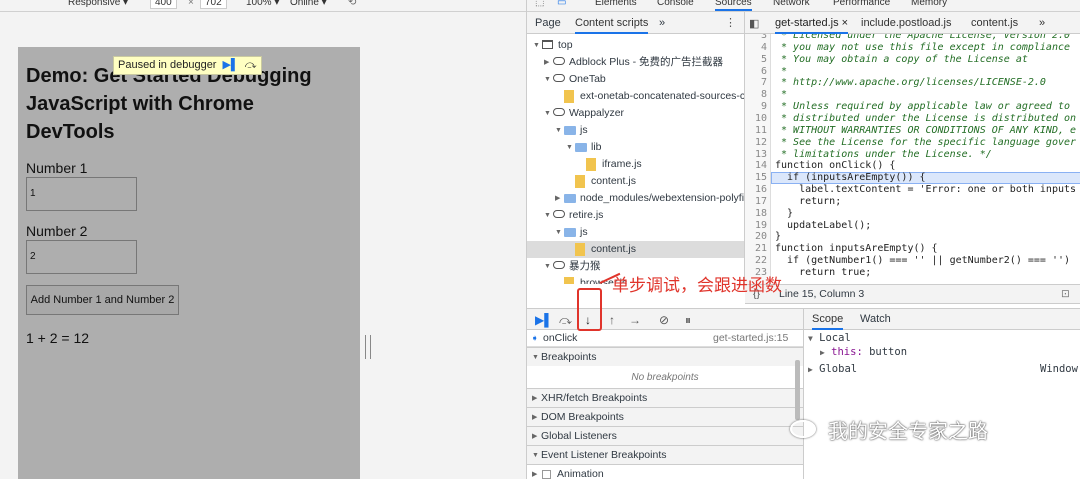 The image size is (1080, 479). I want to click on rotate-icon: ⟲, so click(352, 4).